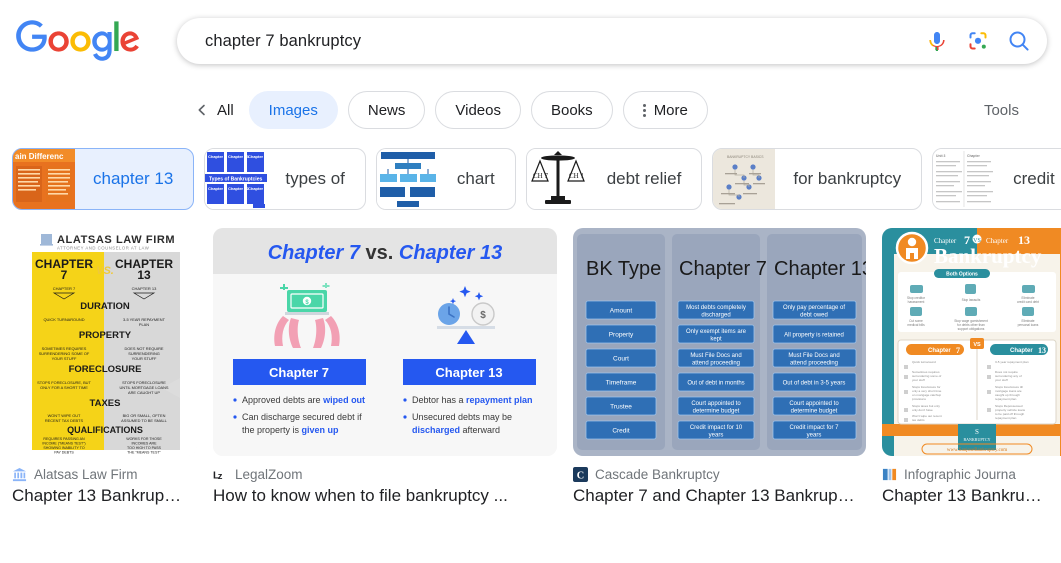  Describe the element at coordinates (64, 319) in the screenshot. I see `svg-text: QUICK TURNAROUND` at that location.